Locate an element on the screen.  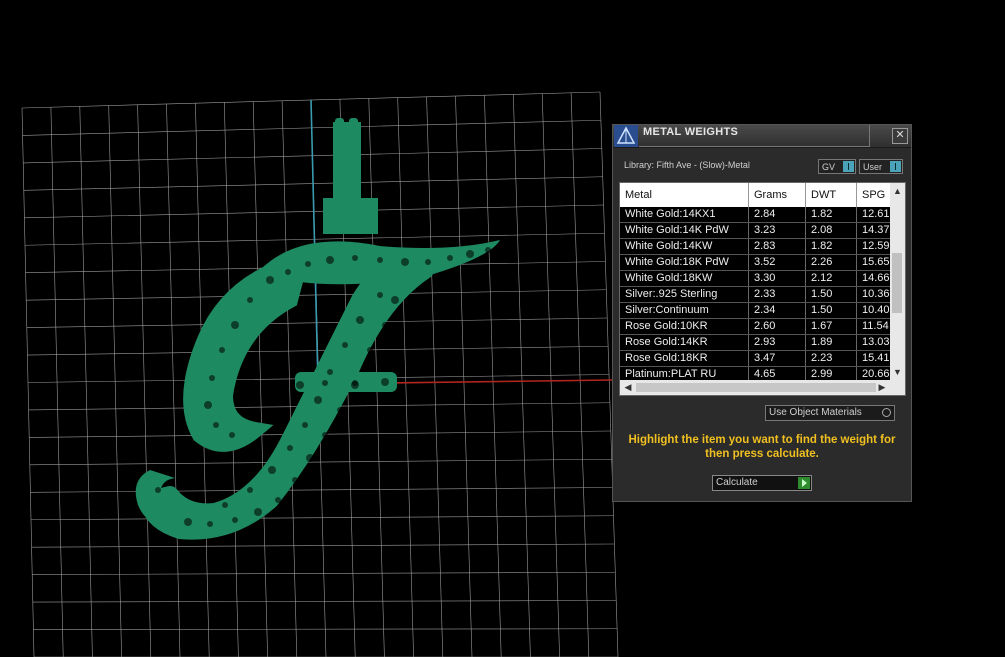
bail-base is located at coordinates (350, 216).